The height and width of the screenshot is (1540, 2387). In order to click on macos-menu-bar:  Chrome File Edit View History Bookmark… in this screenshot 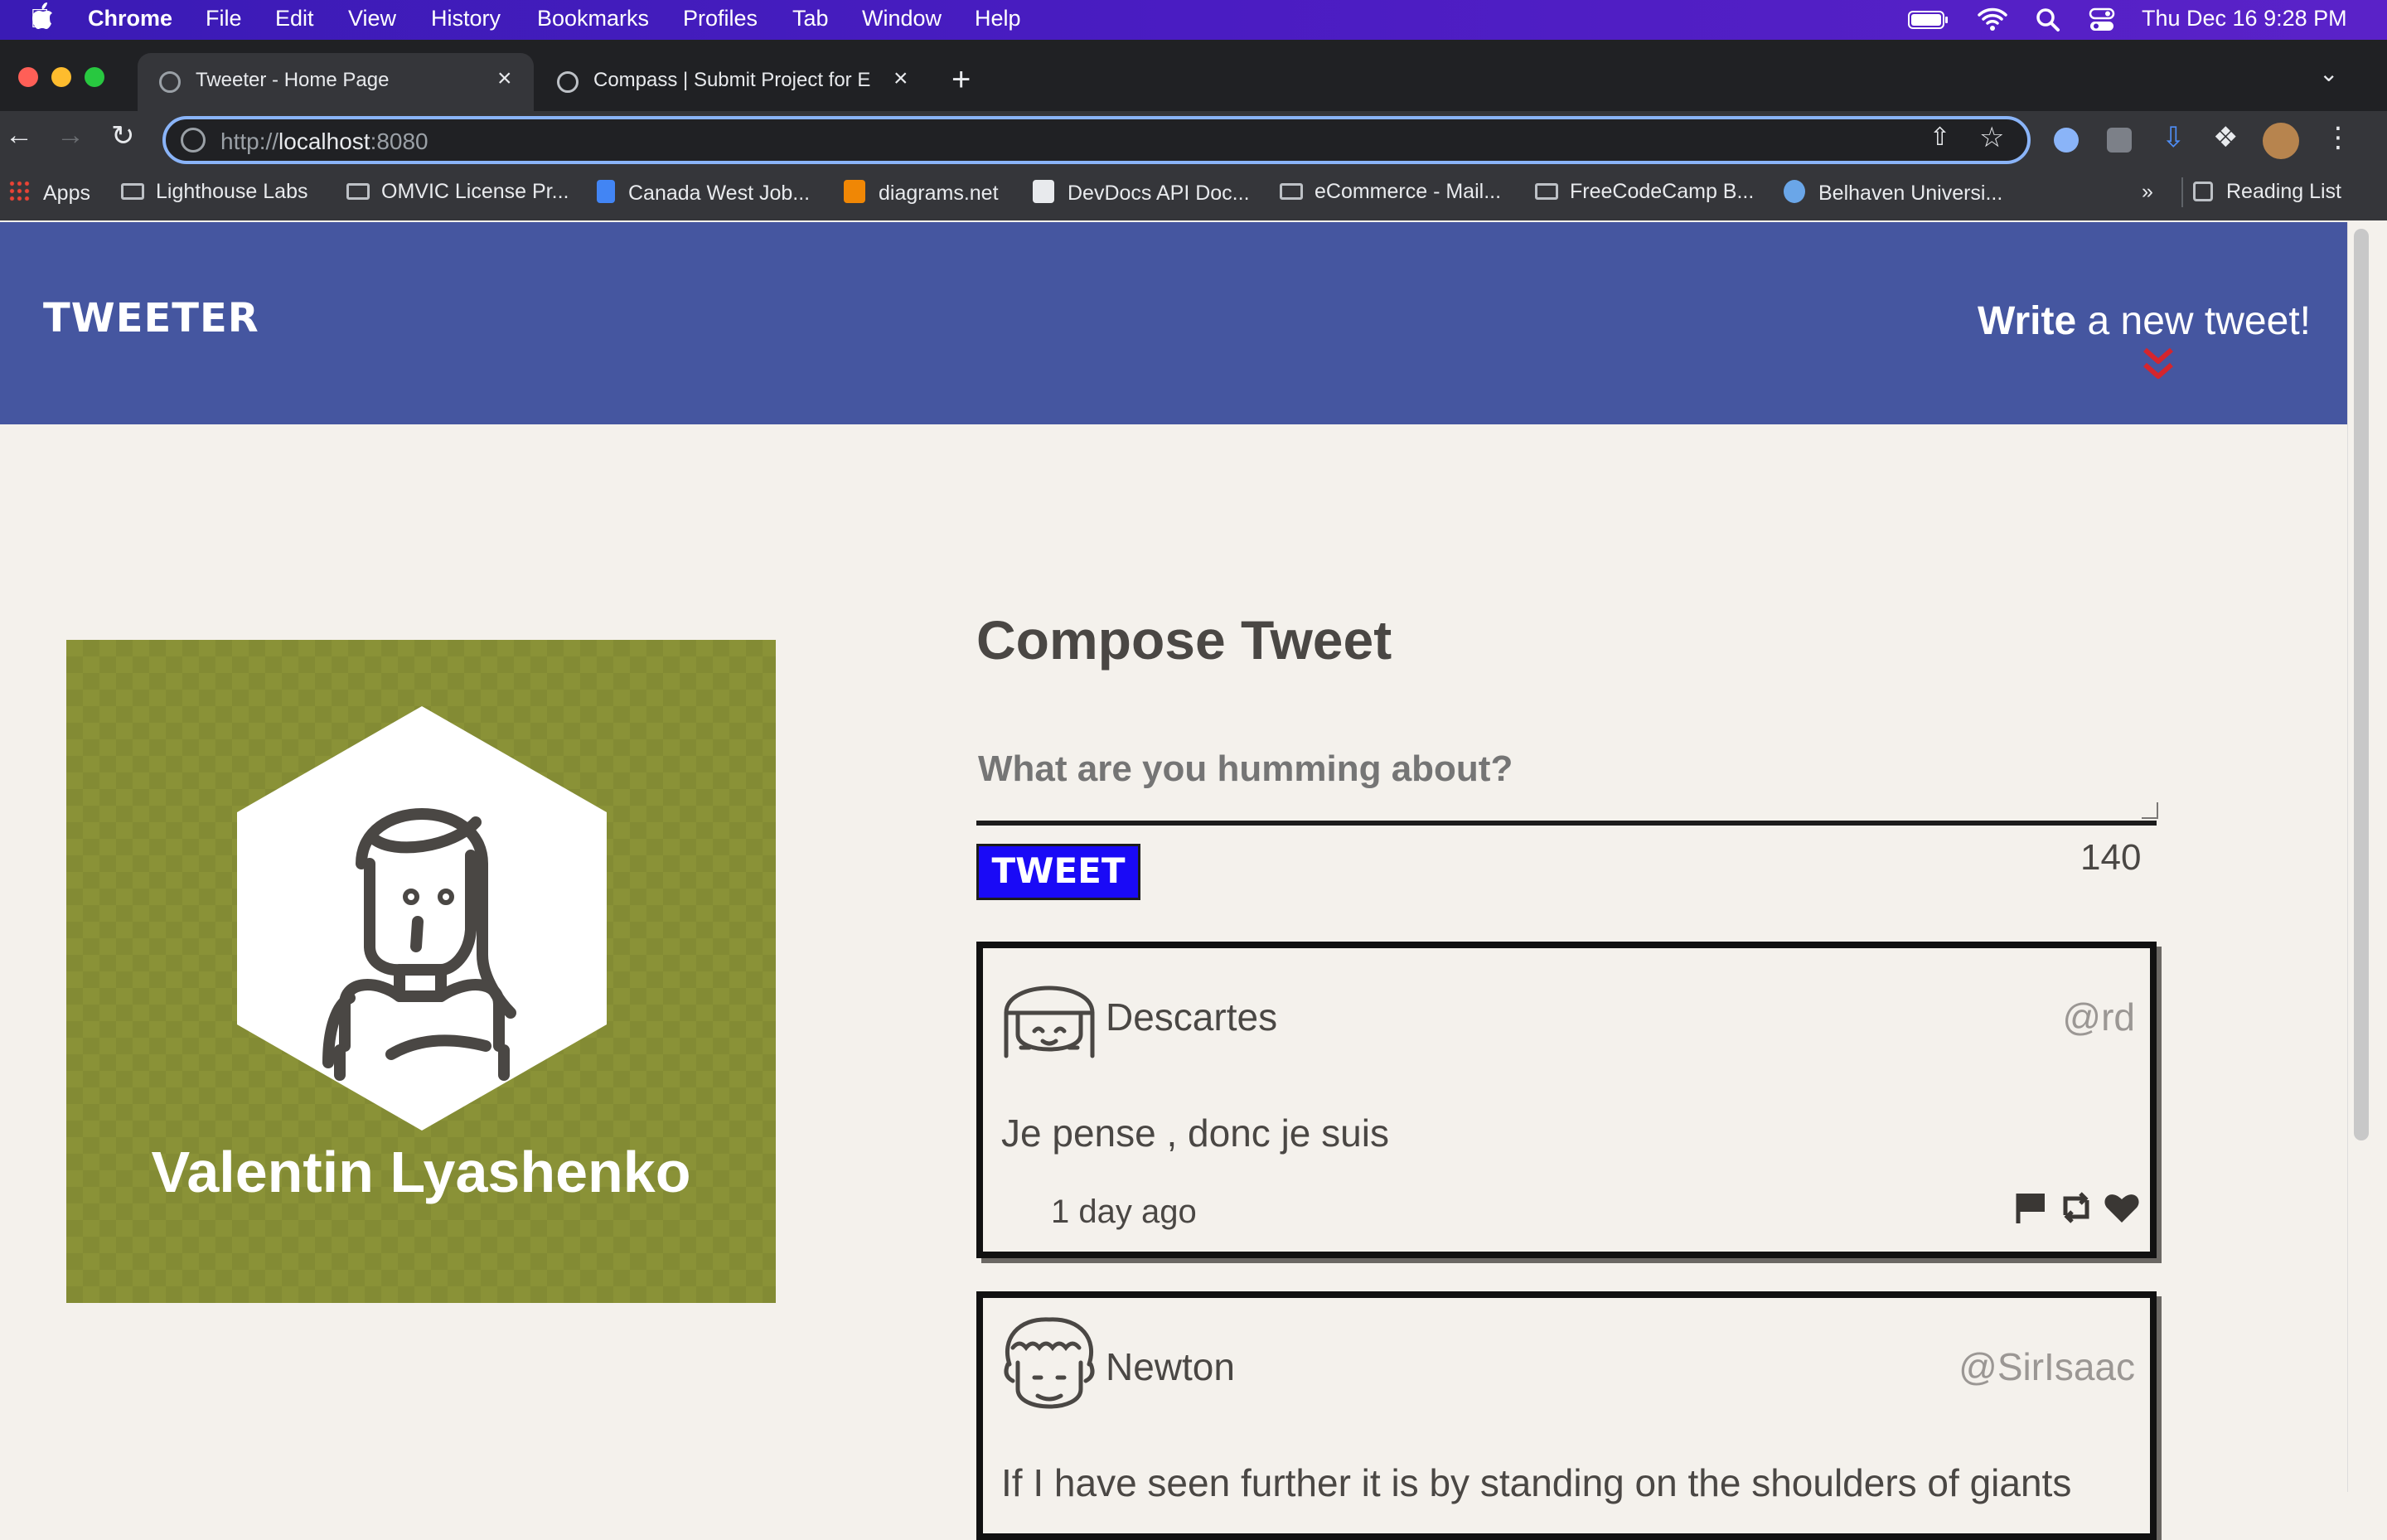, I will do `click(1193, 20)`.